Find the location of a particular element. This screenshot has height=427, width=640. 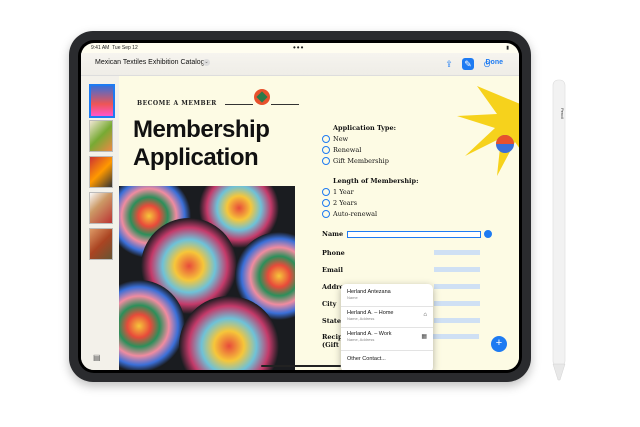

concentric-circles-art is located at coordinates (207, 278).